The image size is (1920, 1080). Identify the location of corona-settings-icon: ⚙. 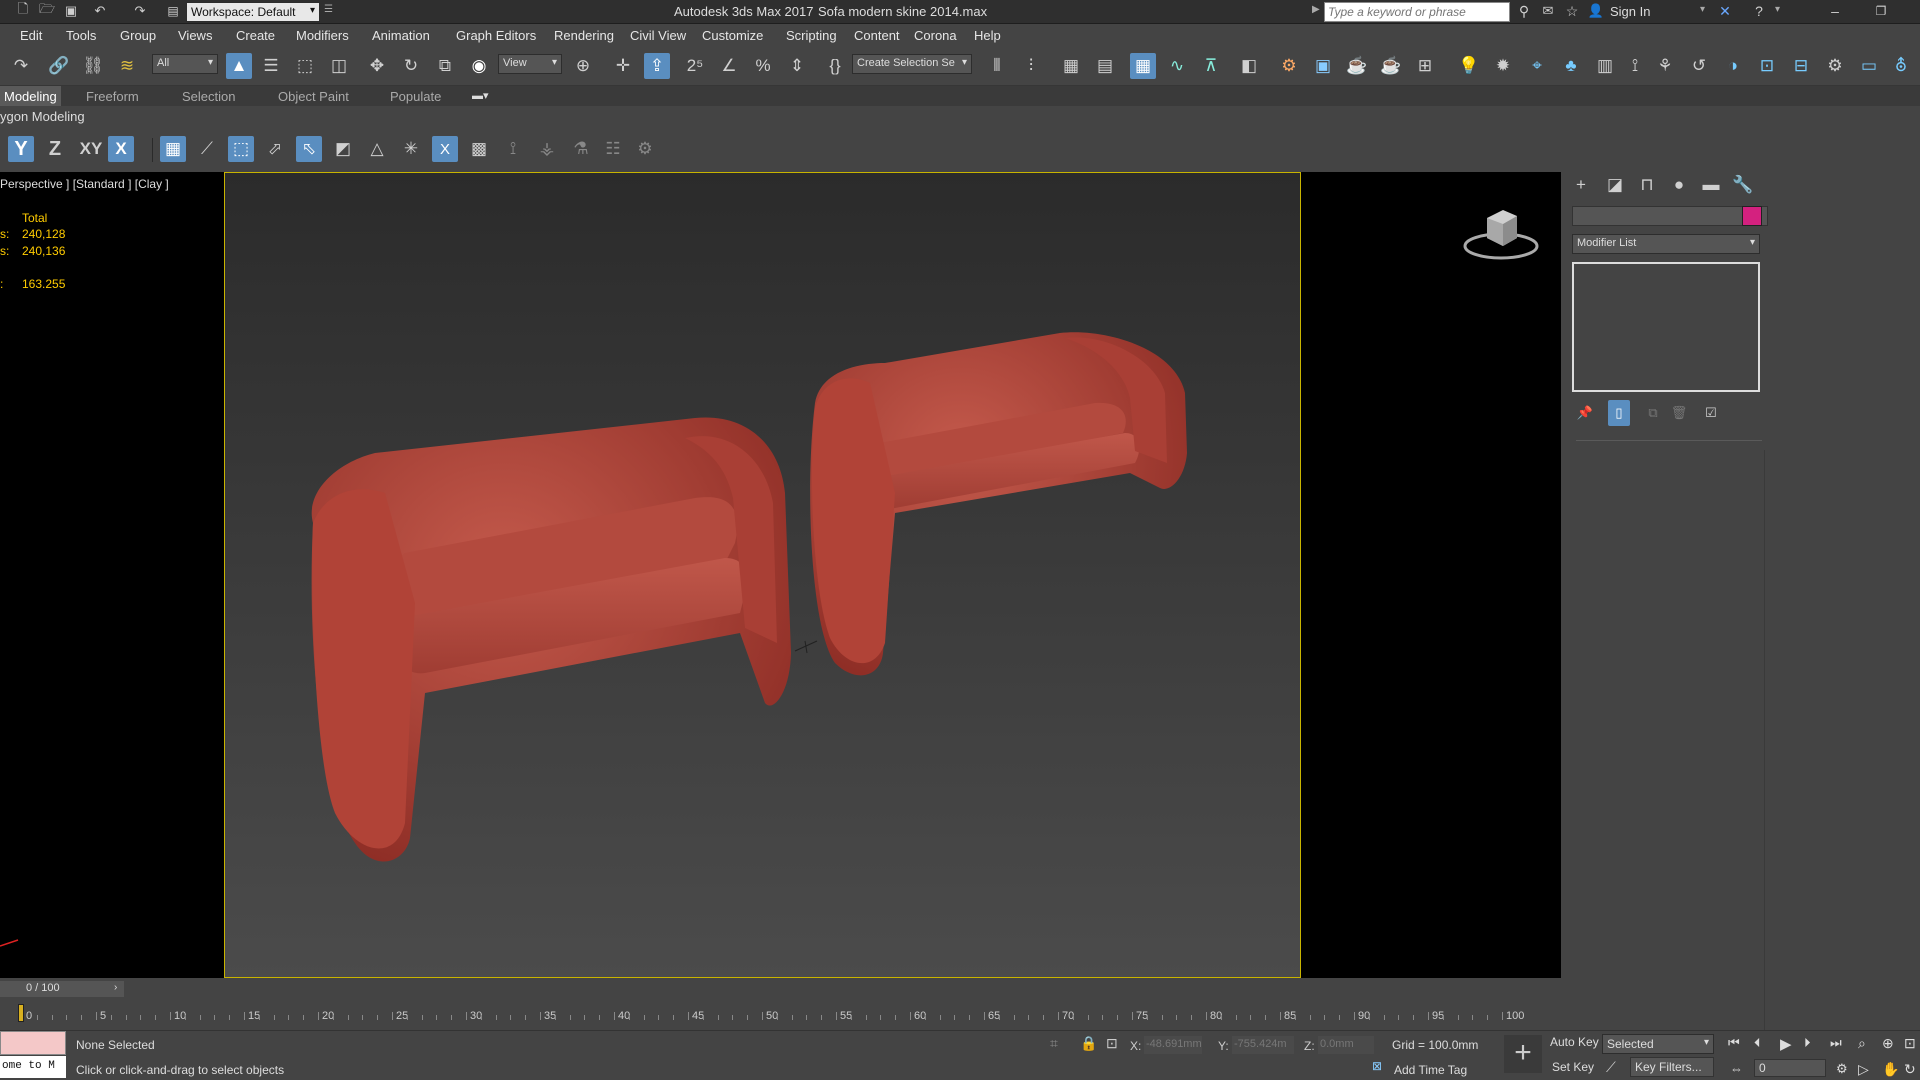
(1835, 66).